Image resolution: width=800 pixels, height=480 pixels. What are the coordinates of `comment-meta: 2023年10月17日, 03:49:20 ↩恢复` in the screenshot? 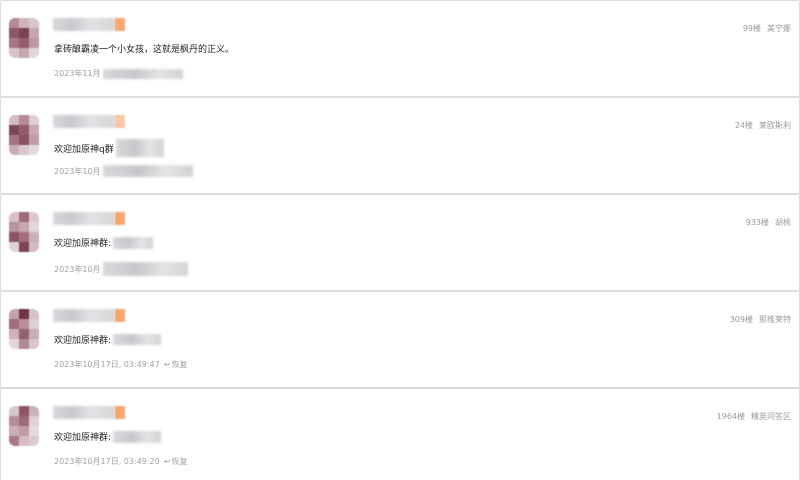 It's located at (120, 461).